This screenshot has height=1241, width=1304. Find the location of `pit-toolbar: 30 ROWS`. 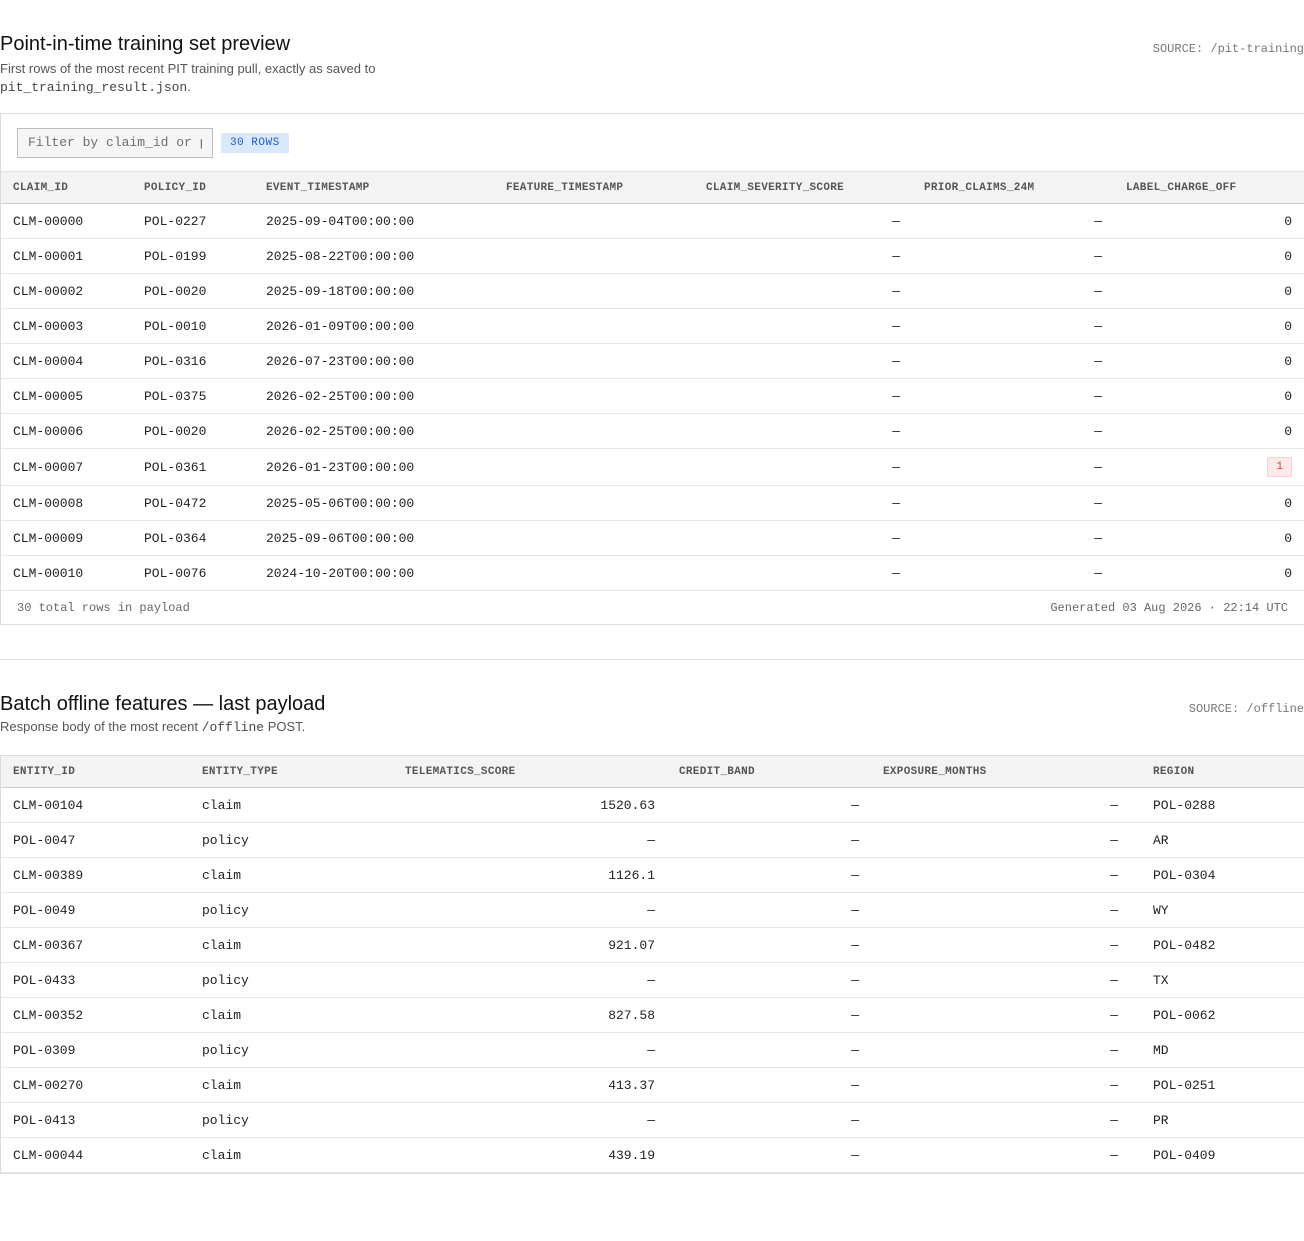

pit-toolbar: 30 ROWS is located at coordinates (652, 143).